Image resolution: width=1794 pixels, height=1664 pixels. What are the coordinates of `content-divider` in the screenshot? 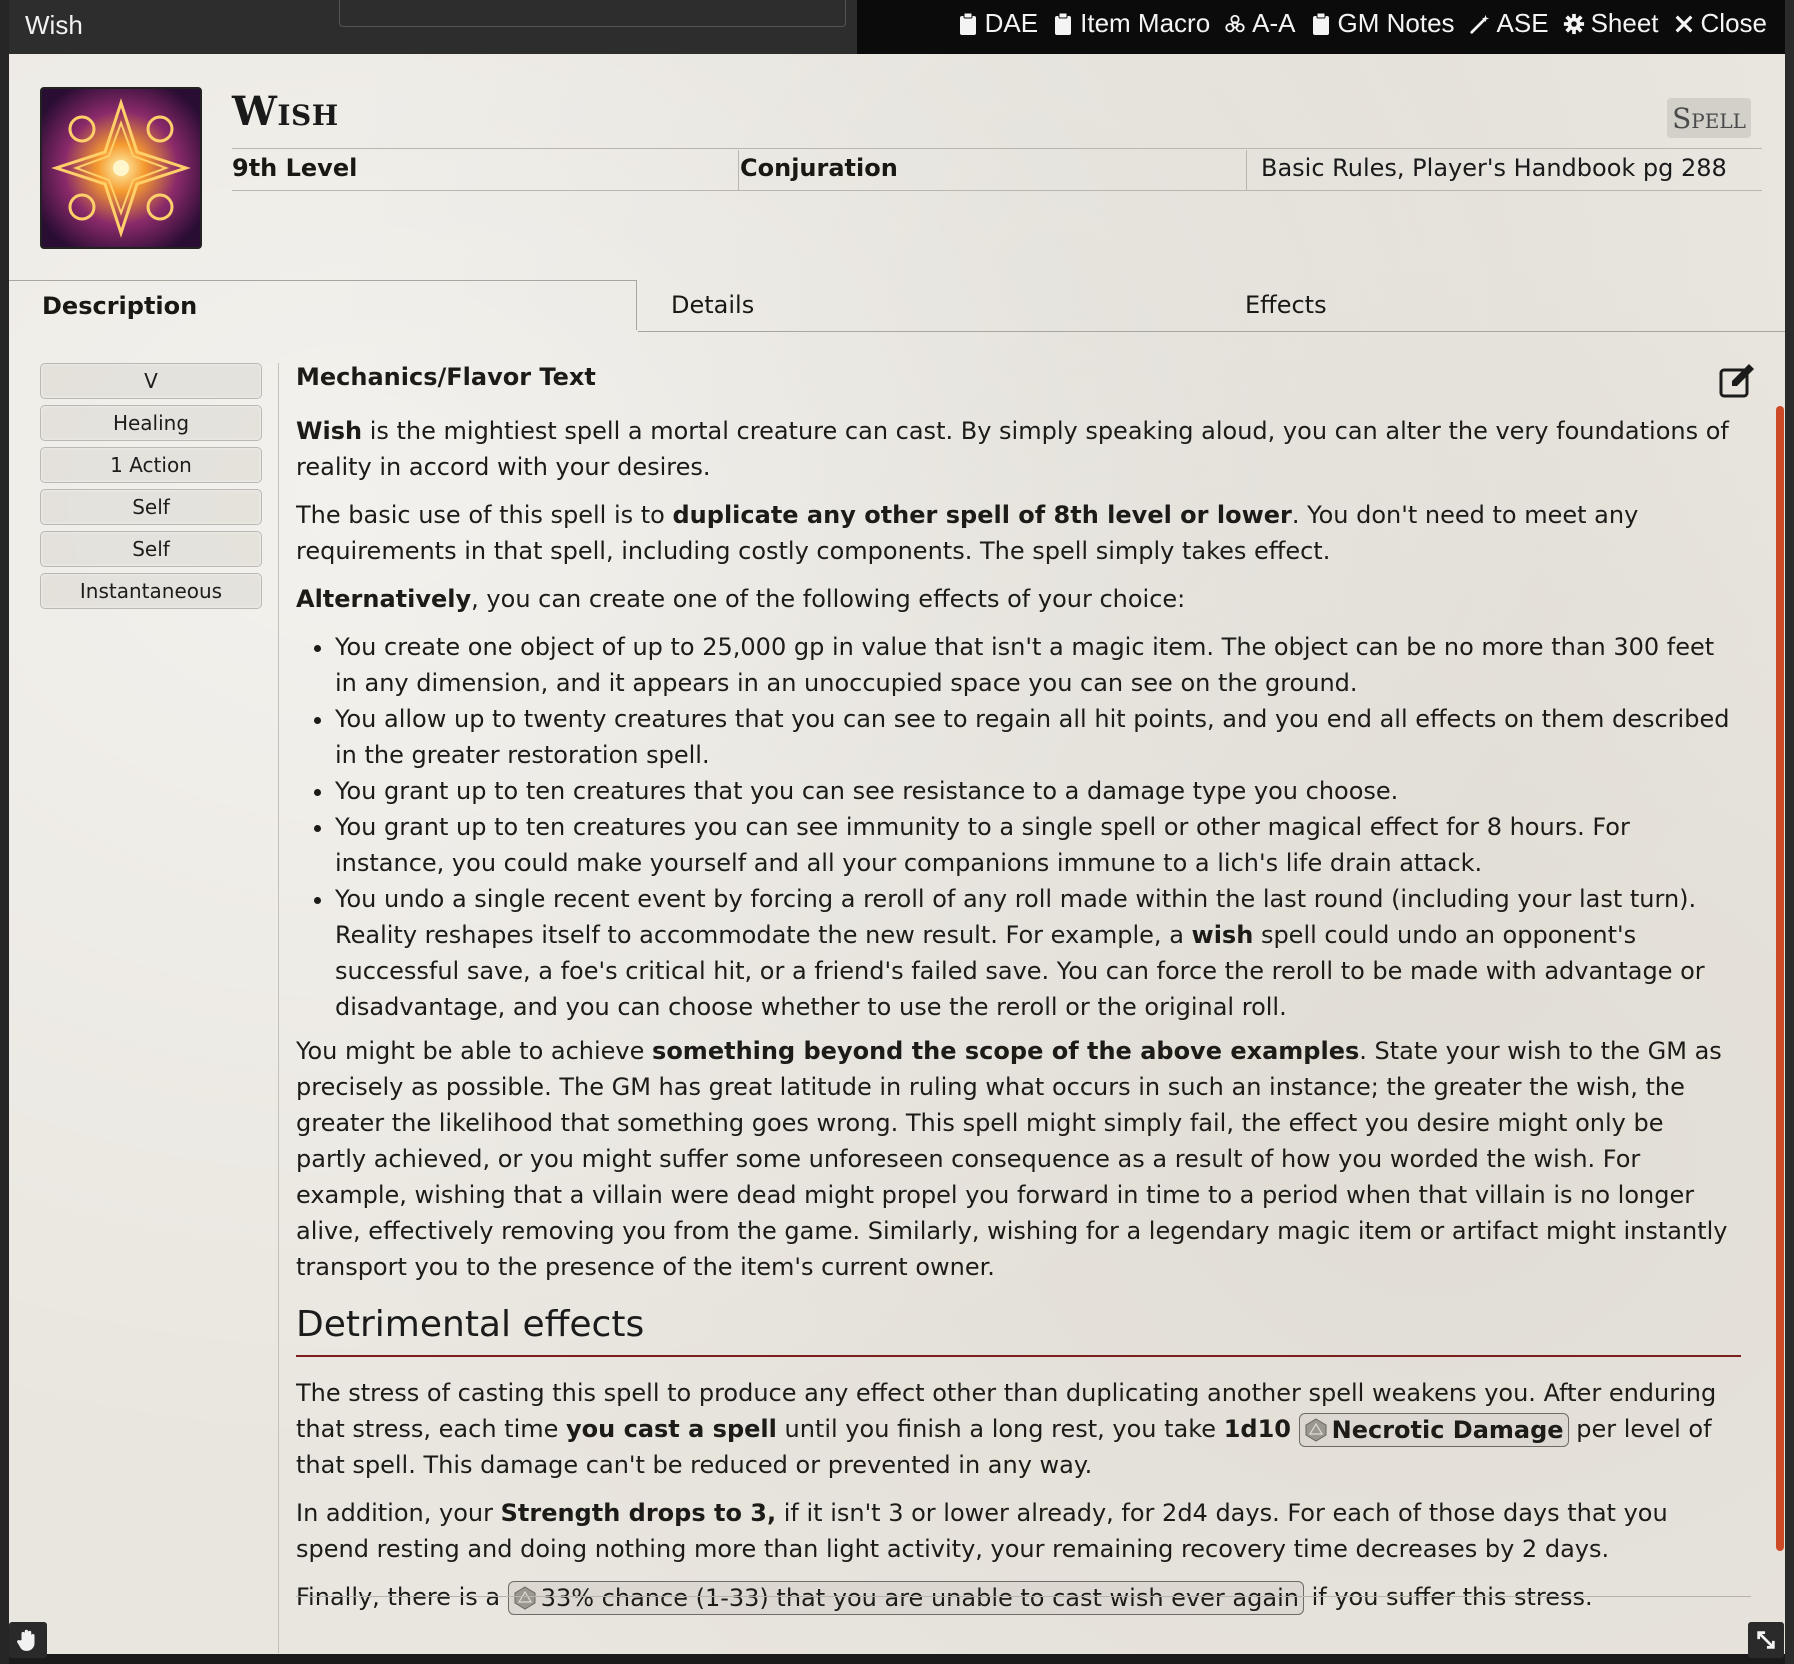 It's located at (1023, 1596).